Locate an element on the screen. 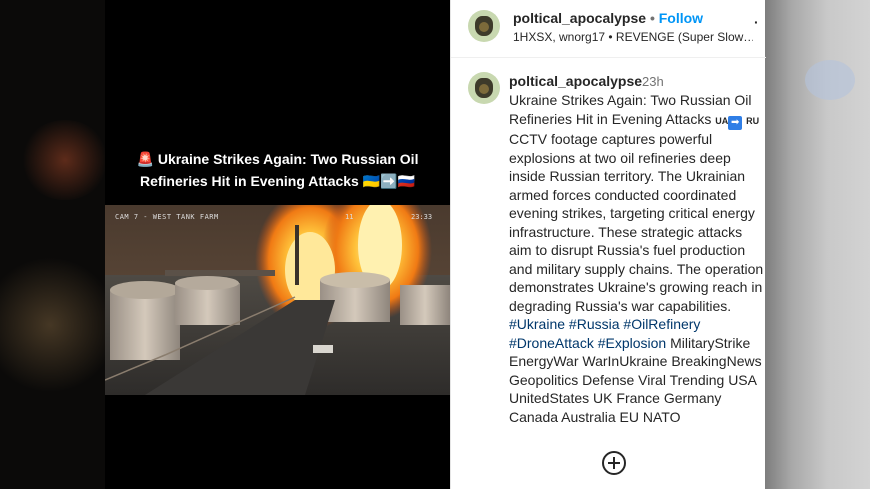  hashtag-oilrefinery: #OilRefinery is located at coordinates (661, 324).